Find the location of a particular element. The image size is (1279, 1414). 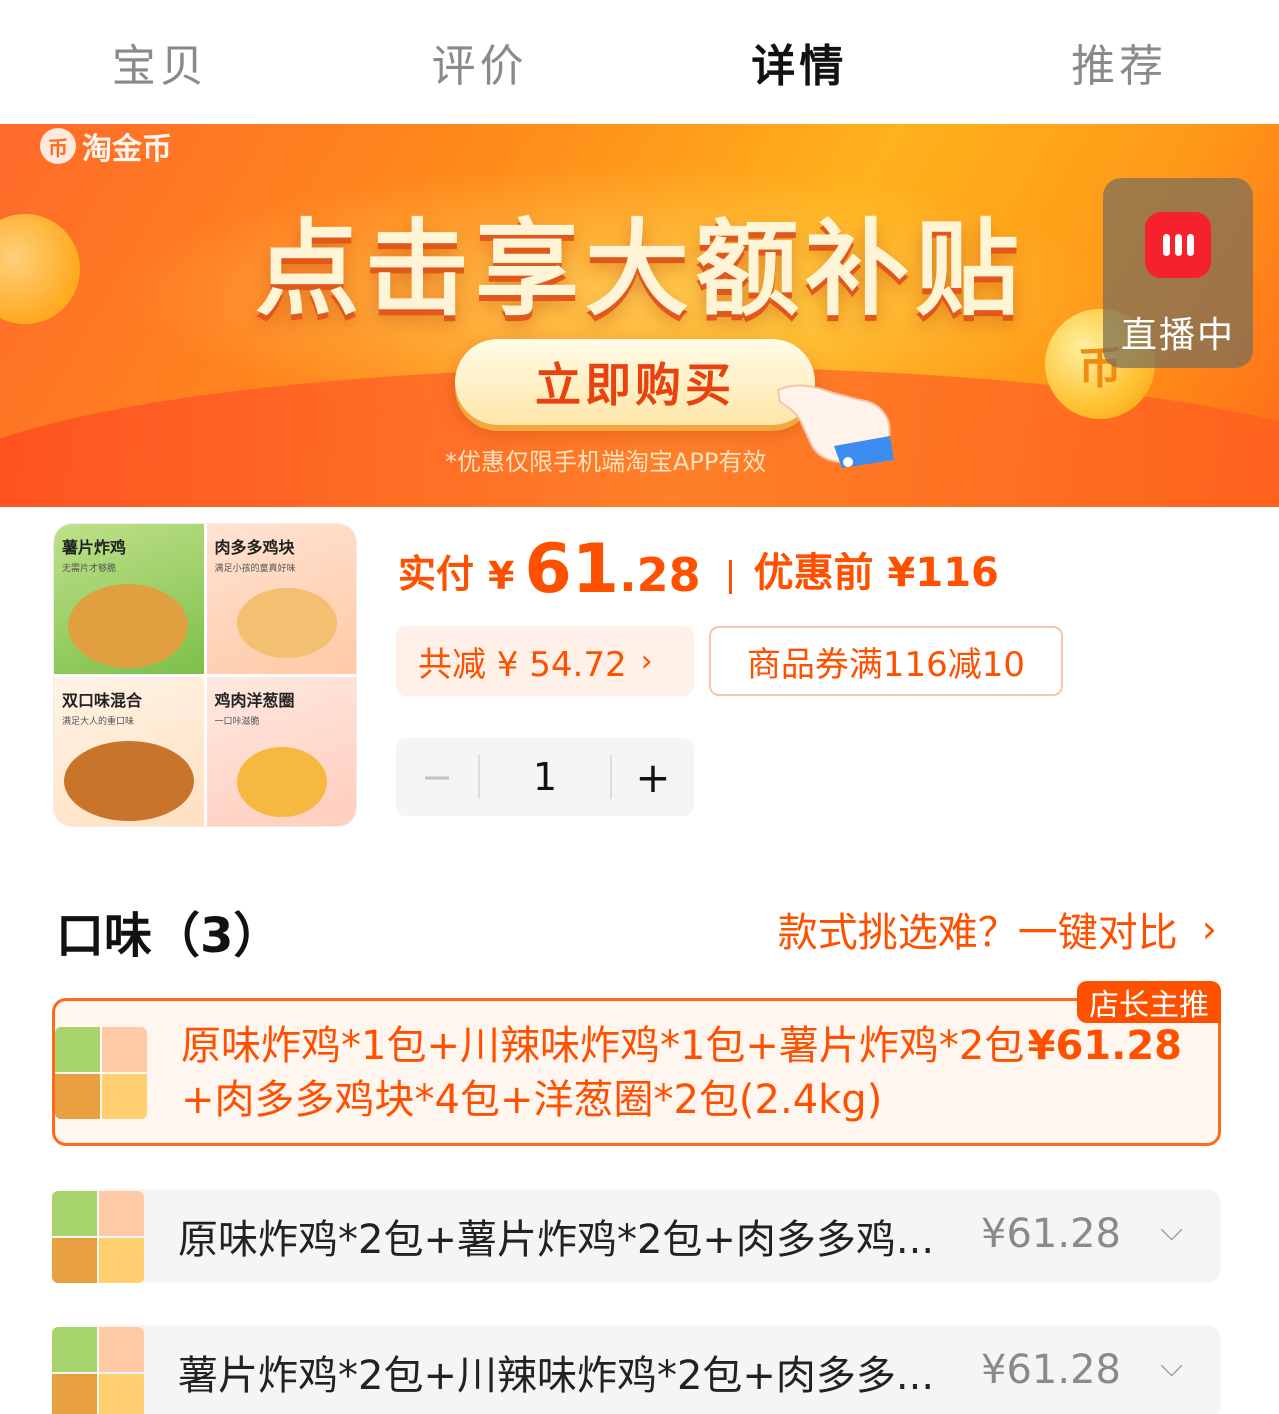

top-tab-bar: 宝贝 评价 详情 推荐 is located at coordinates (639, 62).